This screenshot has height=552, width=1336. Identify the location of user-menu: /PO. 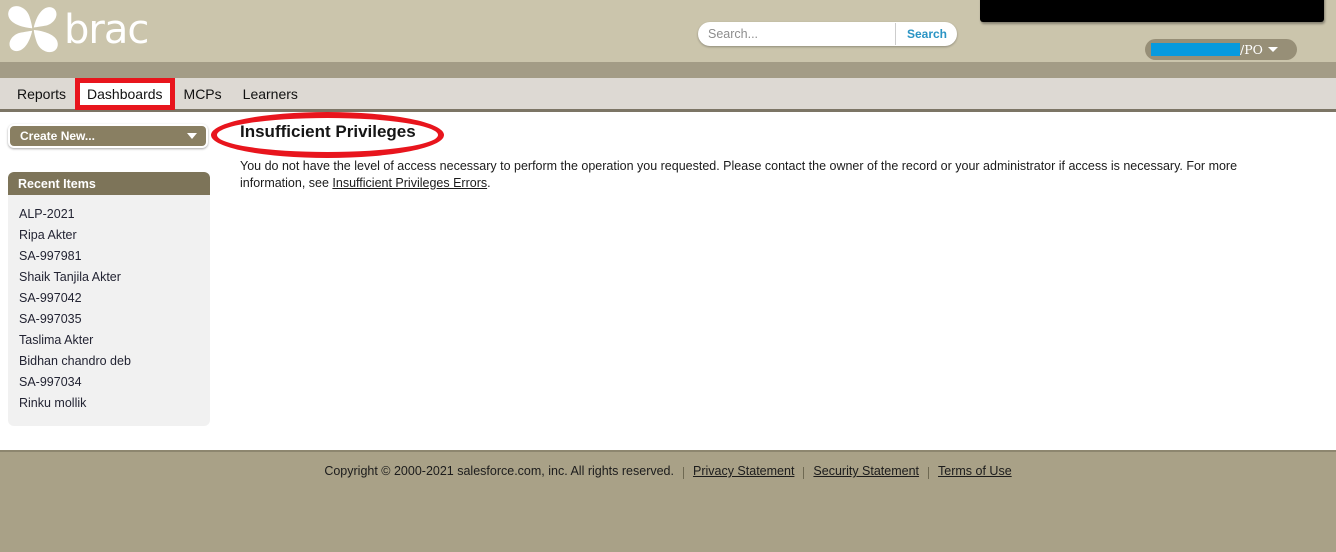
(1221, 49).